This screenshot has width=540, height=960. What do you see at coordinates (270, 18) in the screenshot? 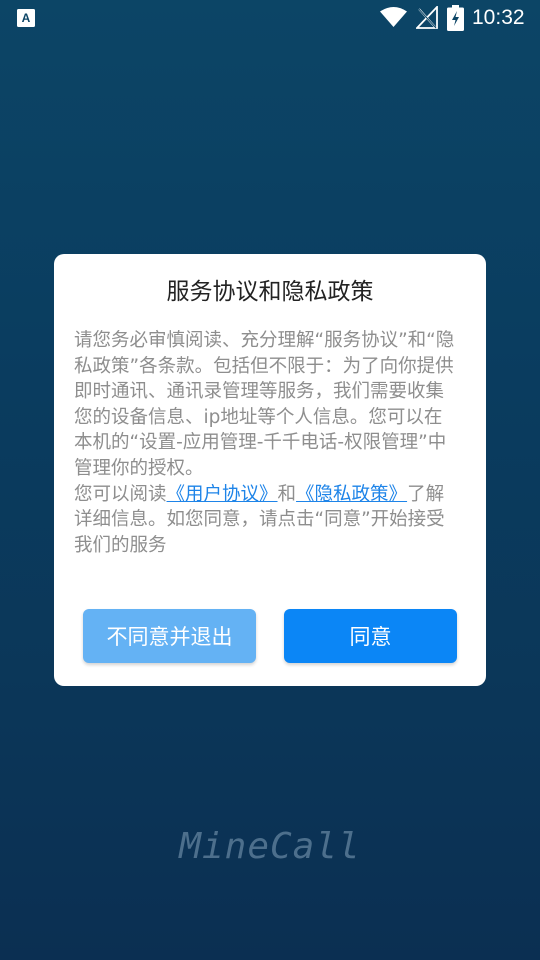
I see `status-bar: A 10:32` at bounding box center [270, 18].